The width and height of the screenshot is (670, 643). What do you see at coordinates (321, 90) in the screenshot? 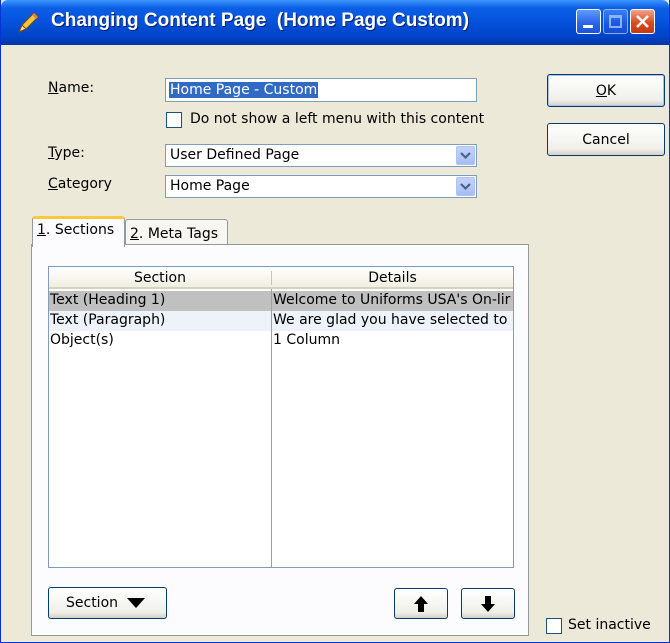
I see `name-input: Home Page - Custom` at bounding box center [321, 90].